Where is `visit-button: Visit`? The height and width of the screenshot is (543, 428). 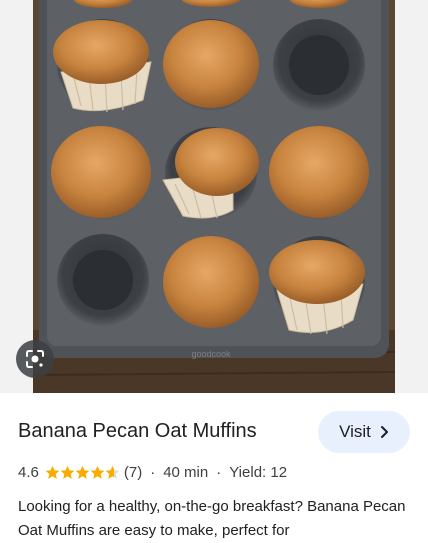
visit-button: Visit is located at coordinates (364, 432).